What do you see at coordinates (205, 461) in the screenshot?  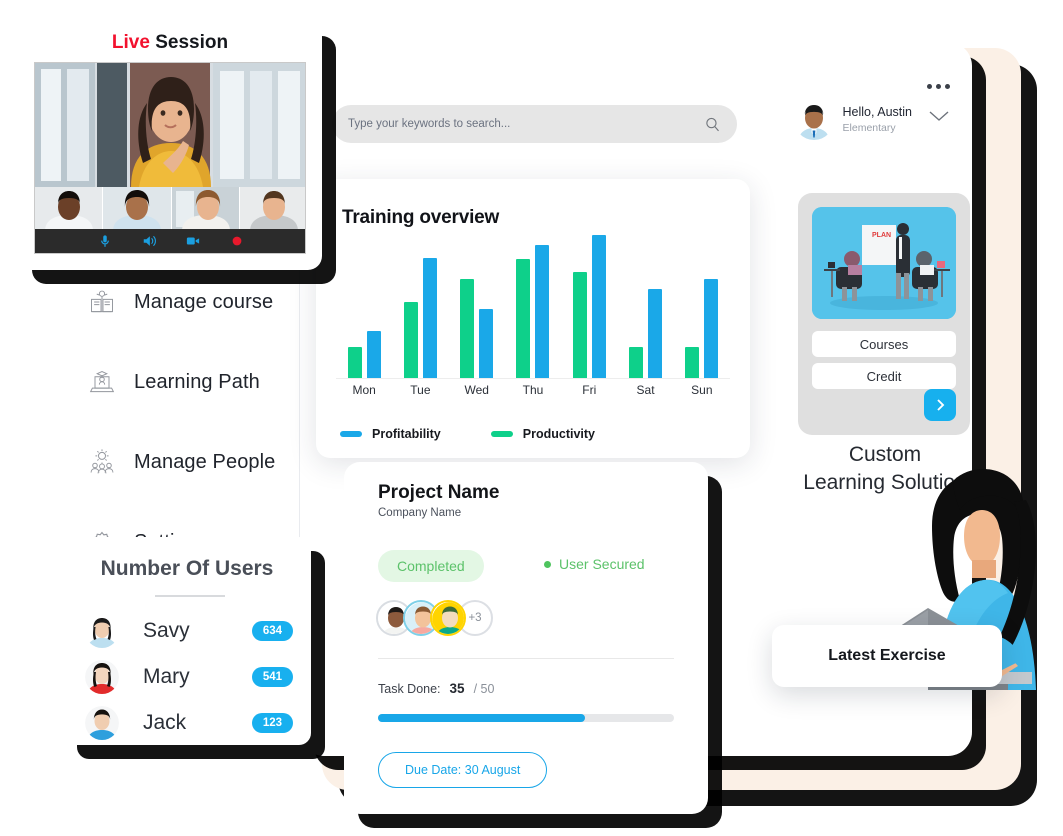 I see `sidebar-item-label: Manage People` at bounding box center [205, 461].